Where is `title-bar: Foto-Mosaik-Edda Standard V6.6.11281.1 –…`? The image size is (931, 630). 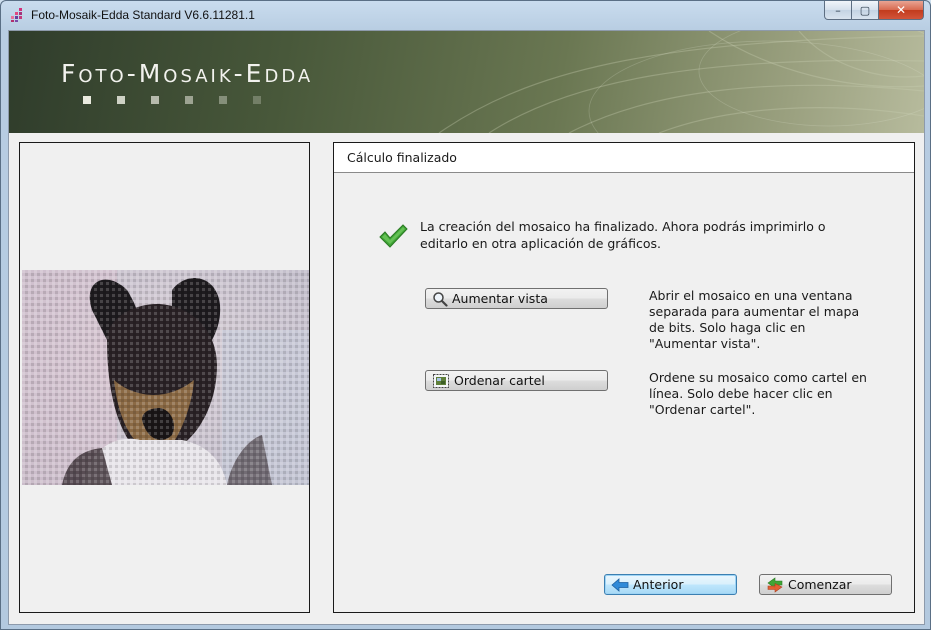 title-bar: Foto-Mosaik-Edda Standard V6.6.11281.1 –… is located at coordinates (465, 15).